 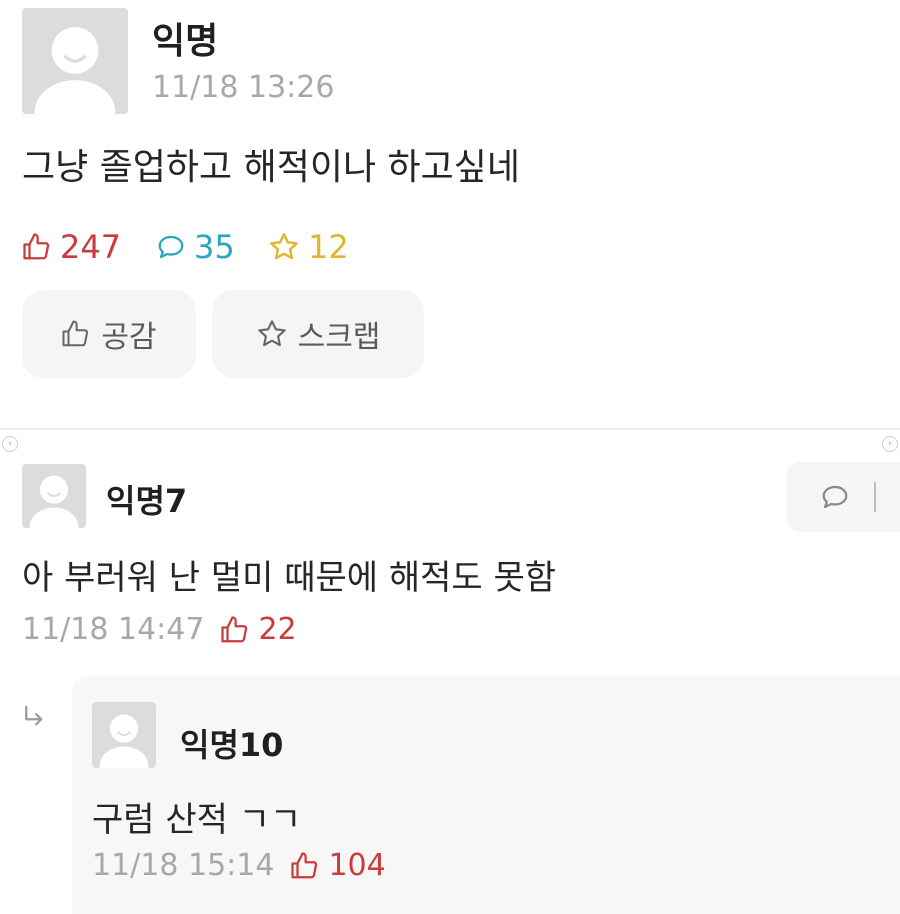 What do you see at coordinates (890, 444) in the screenshot?
I see `right-edge-handle: ›` at bounding box center [890, 444].